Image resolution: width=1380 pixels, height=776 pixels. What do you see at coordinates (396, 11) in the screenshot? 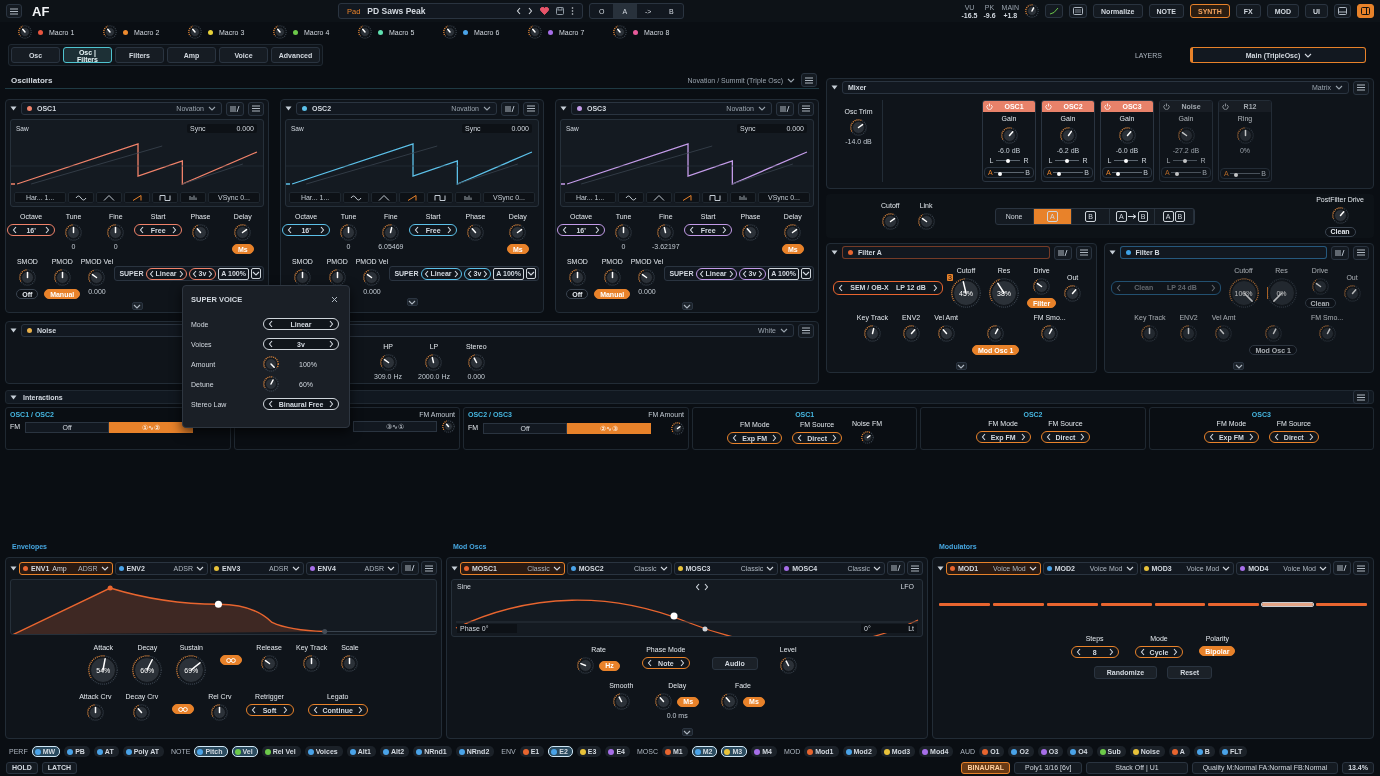
I see `preset-name: PD Saws Peak` at bounding box center [396, 11].